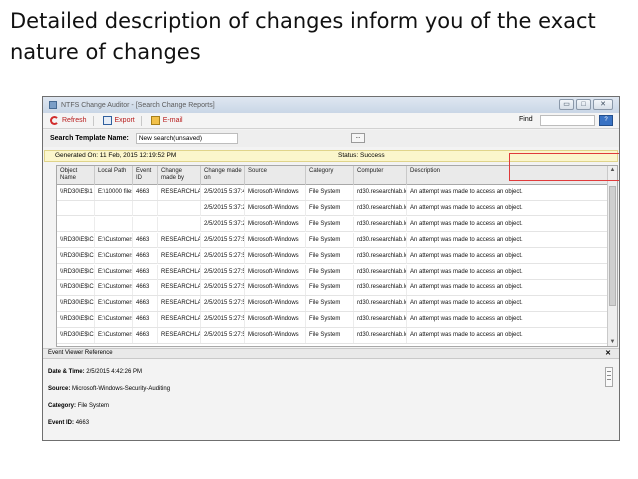 This screenshot has width=638, height=479. What do you see at coordinates (612, 342) in the screenshot?
I see `scroll-down-icon: ▼` at bounding box center [612, 342].